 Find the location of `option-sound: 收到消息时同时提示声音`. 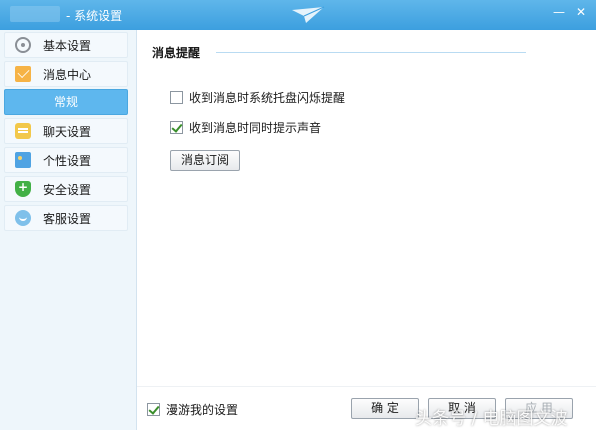

option-sound: 收到消息时同时提示声音 is located at coordinates (245, 127).